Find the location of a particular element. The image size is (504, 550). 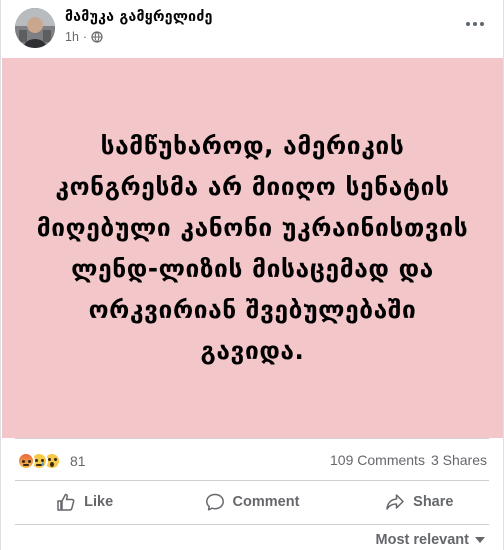

post-time: 1h is located at coordinates (72, 37).